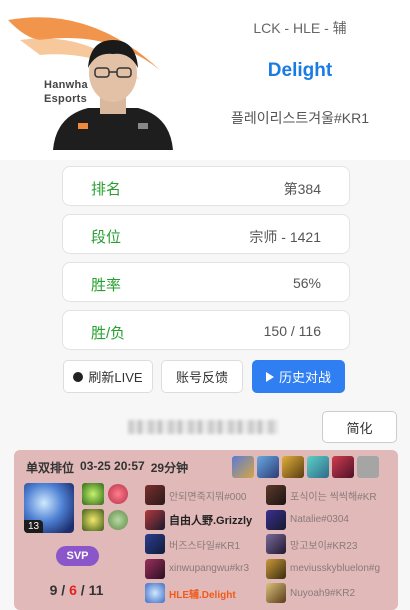  What do you see at coordinates (34, 526) in the screenshot?
I see `champion-level: 13` at bounding box center [34, 526].